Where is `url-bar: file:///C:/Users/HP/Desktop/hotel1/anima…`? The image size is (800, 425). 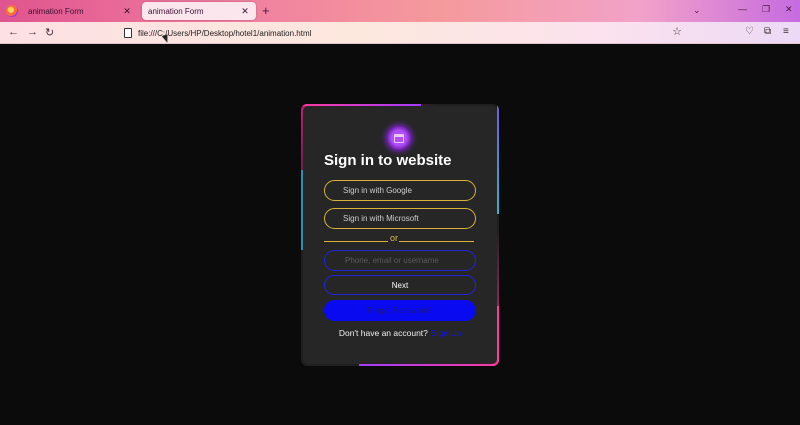
url-bar: file:///C:/Users/HP/Desktop/hotel1/anima… is located at coordinates (403, 33).